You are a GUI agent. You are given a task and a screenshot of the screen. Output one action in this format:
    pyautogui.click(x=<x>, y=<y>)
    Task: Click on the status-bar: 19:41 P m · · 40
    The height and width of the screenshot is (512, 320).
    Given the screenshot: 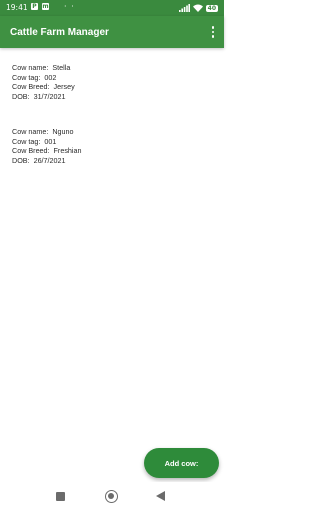 What is the action you would take?
    pyautogui.click(x=112, y=8)
    